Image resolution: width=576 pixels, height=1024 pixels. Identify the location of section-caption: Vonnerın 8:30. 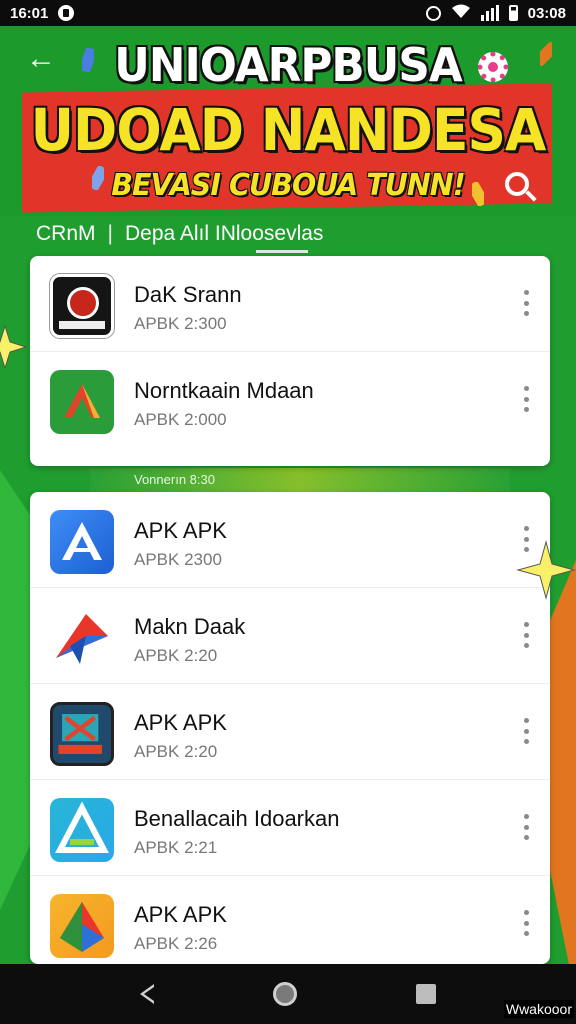
(174, 479).